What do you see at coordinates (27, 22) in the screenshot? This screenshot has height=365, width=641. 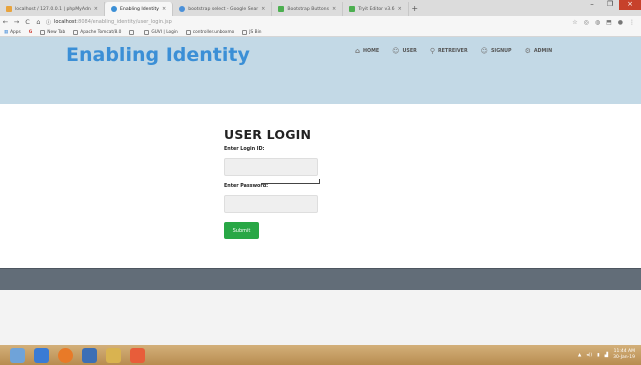 I see `reload-icon: C` at bounding box center [27, 22].